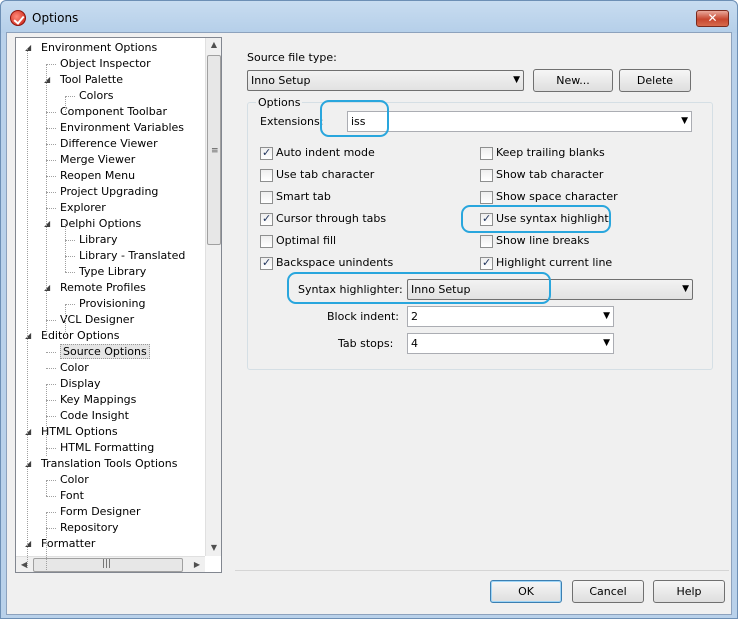 The width and height of the screenshot is (738, 619). I want to click on tree-item: Code Insight, so click(94, 416).